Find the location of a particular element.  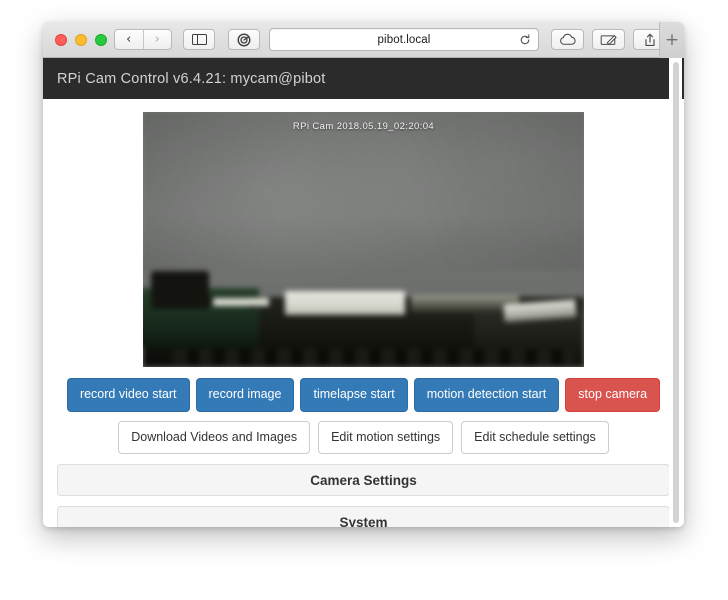

back-icon: ‹ is located at coordinates (129, 39).